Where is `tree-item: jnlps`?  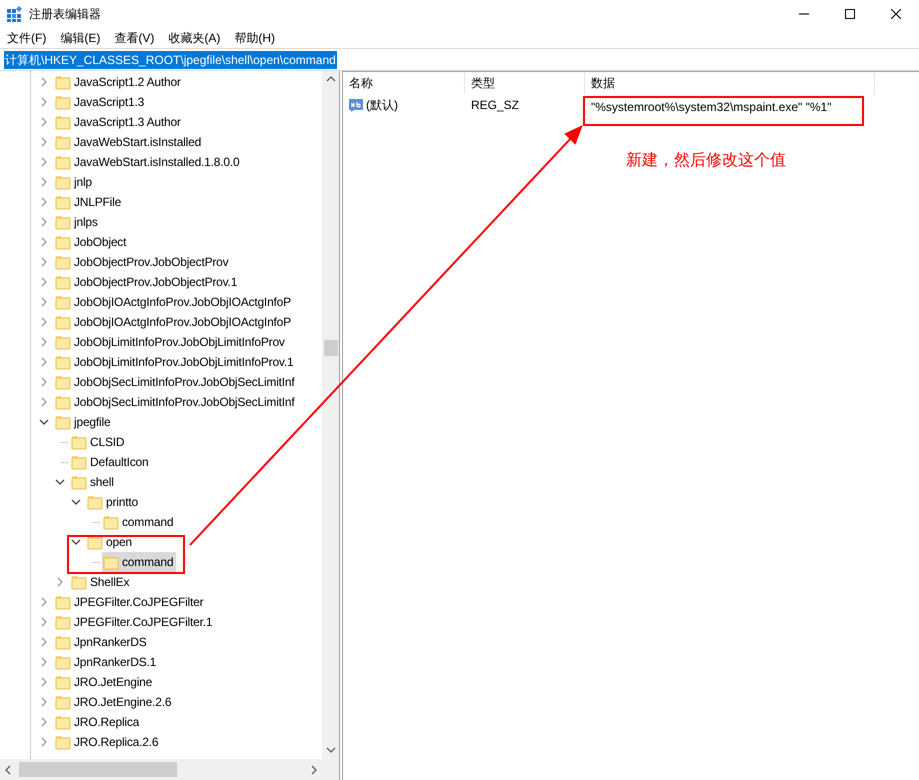 tree-item: jnlps is located at coordinates (77, 222).